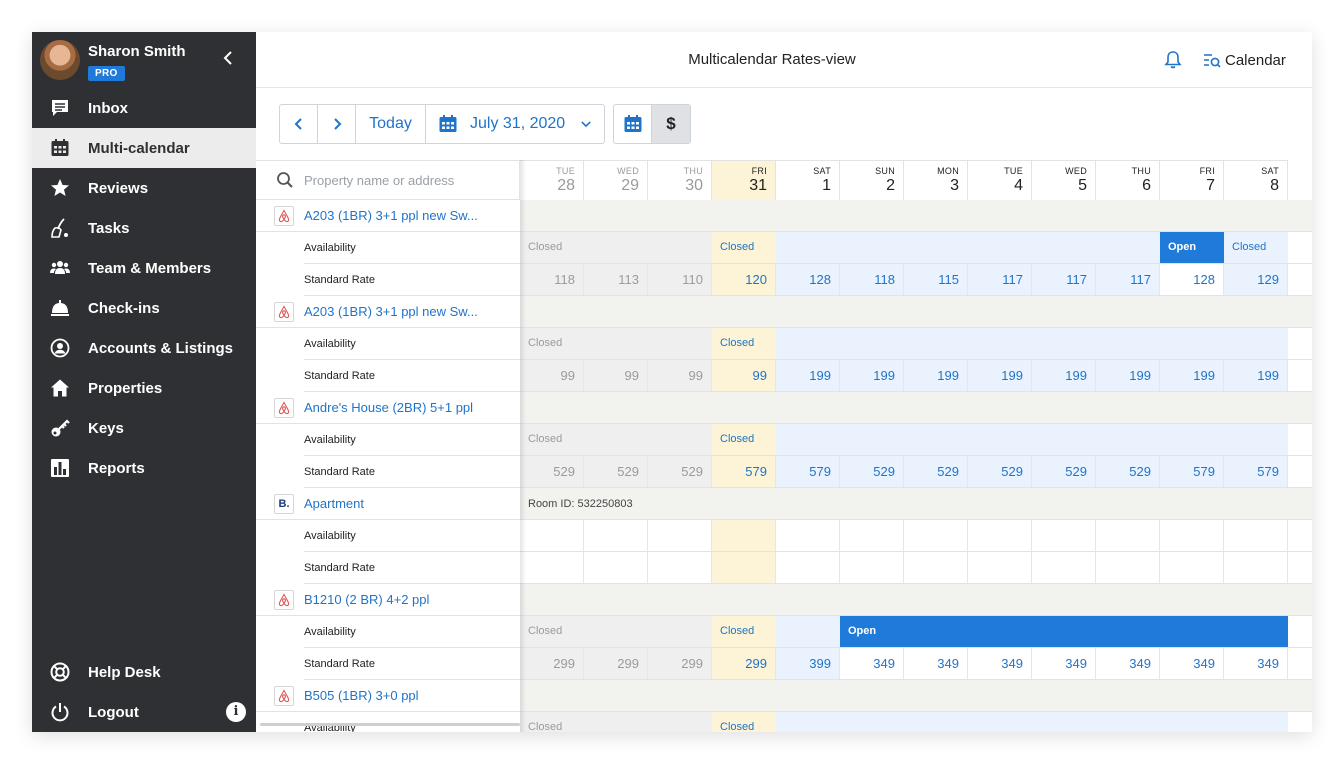 This screenshot has height=764, width=1344. I want to click on prev-period-button, so click(299, 124).